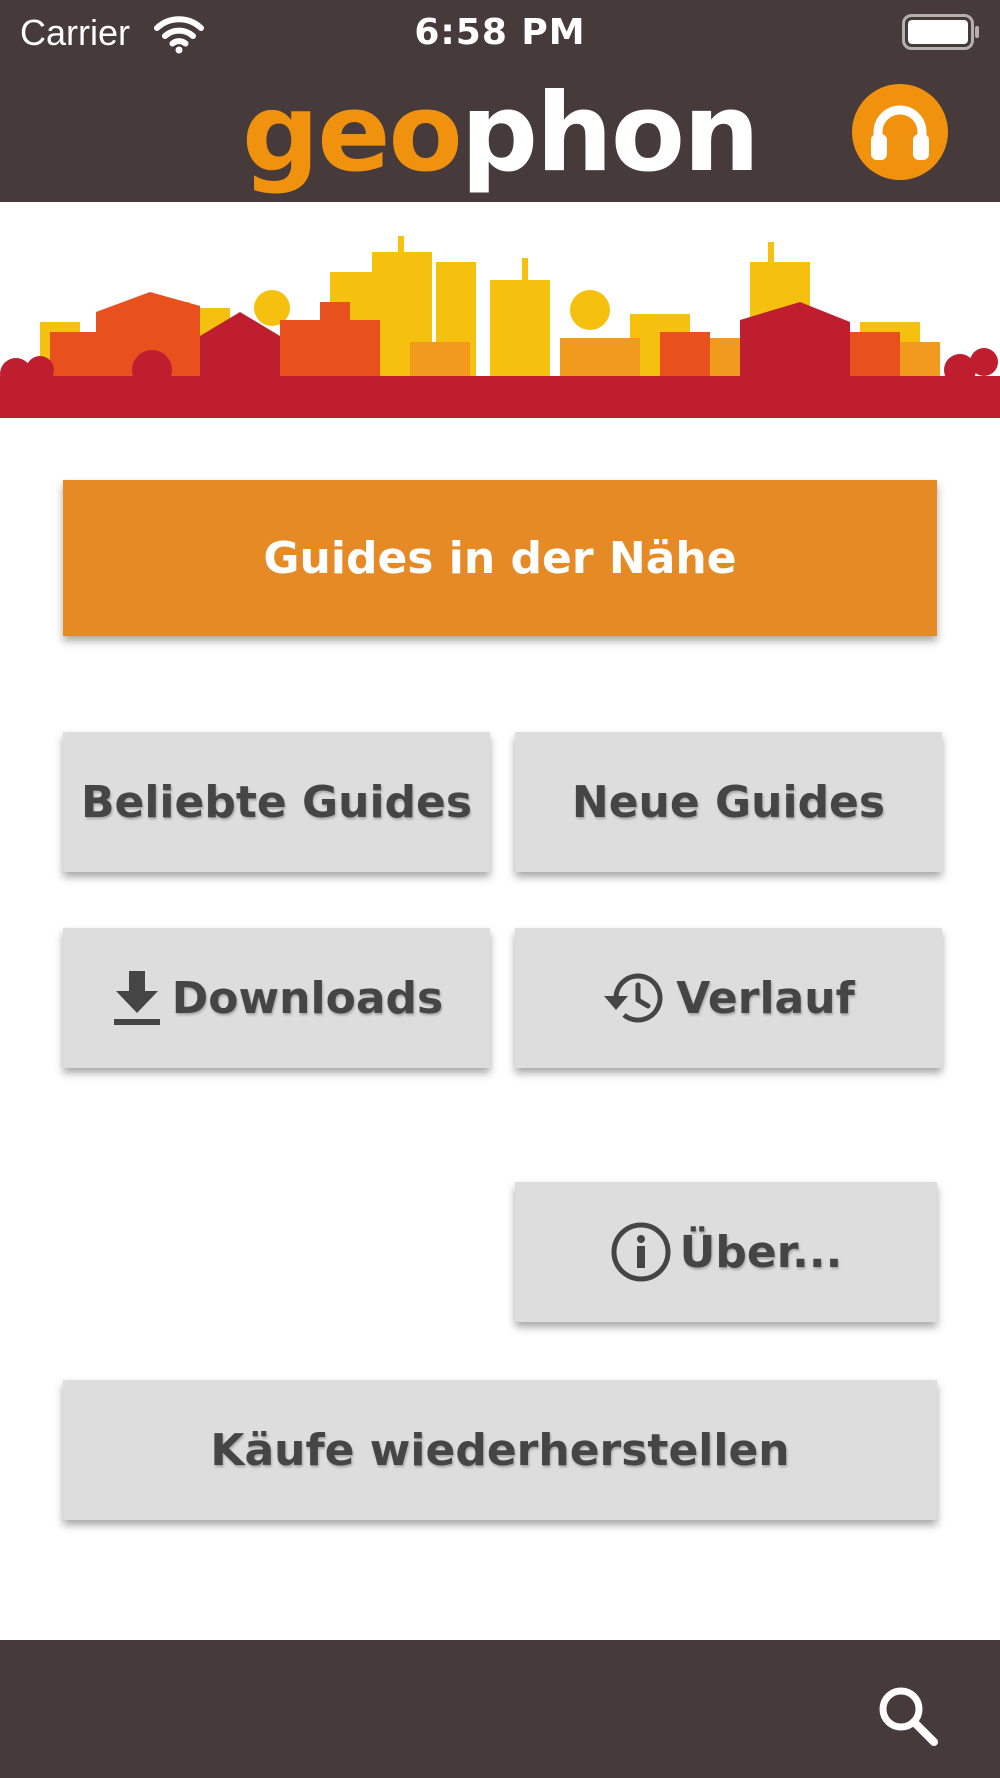 This screenshot has height=1778, width=1000. What do you see at coordinates (500, 1709) in the screenshot?
I see `bottom-toolbar` at bounding box center [500, 1709].